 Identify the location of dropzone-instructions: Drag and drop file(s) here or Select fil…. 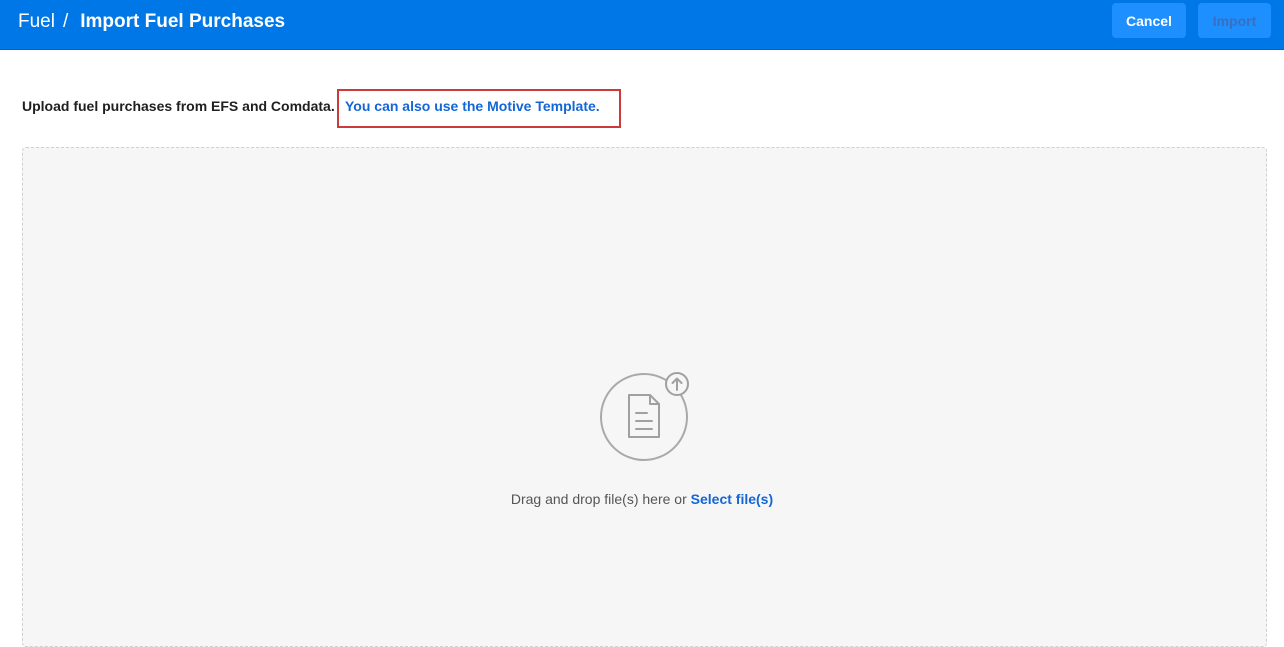
(642, 499).